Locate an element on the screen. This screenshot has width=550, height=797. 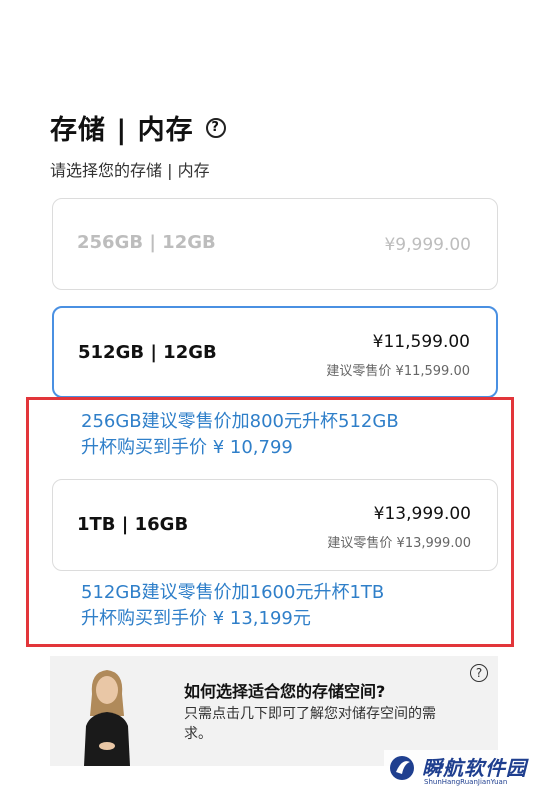
promo-upgrade-512: 256GB建议零售价加800元升杯512GB 升杯购买到手价 ¥ 10,799 is located at coordinates (240, 435).